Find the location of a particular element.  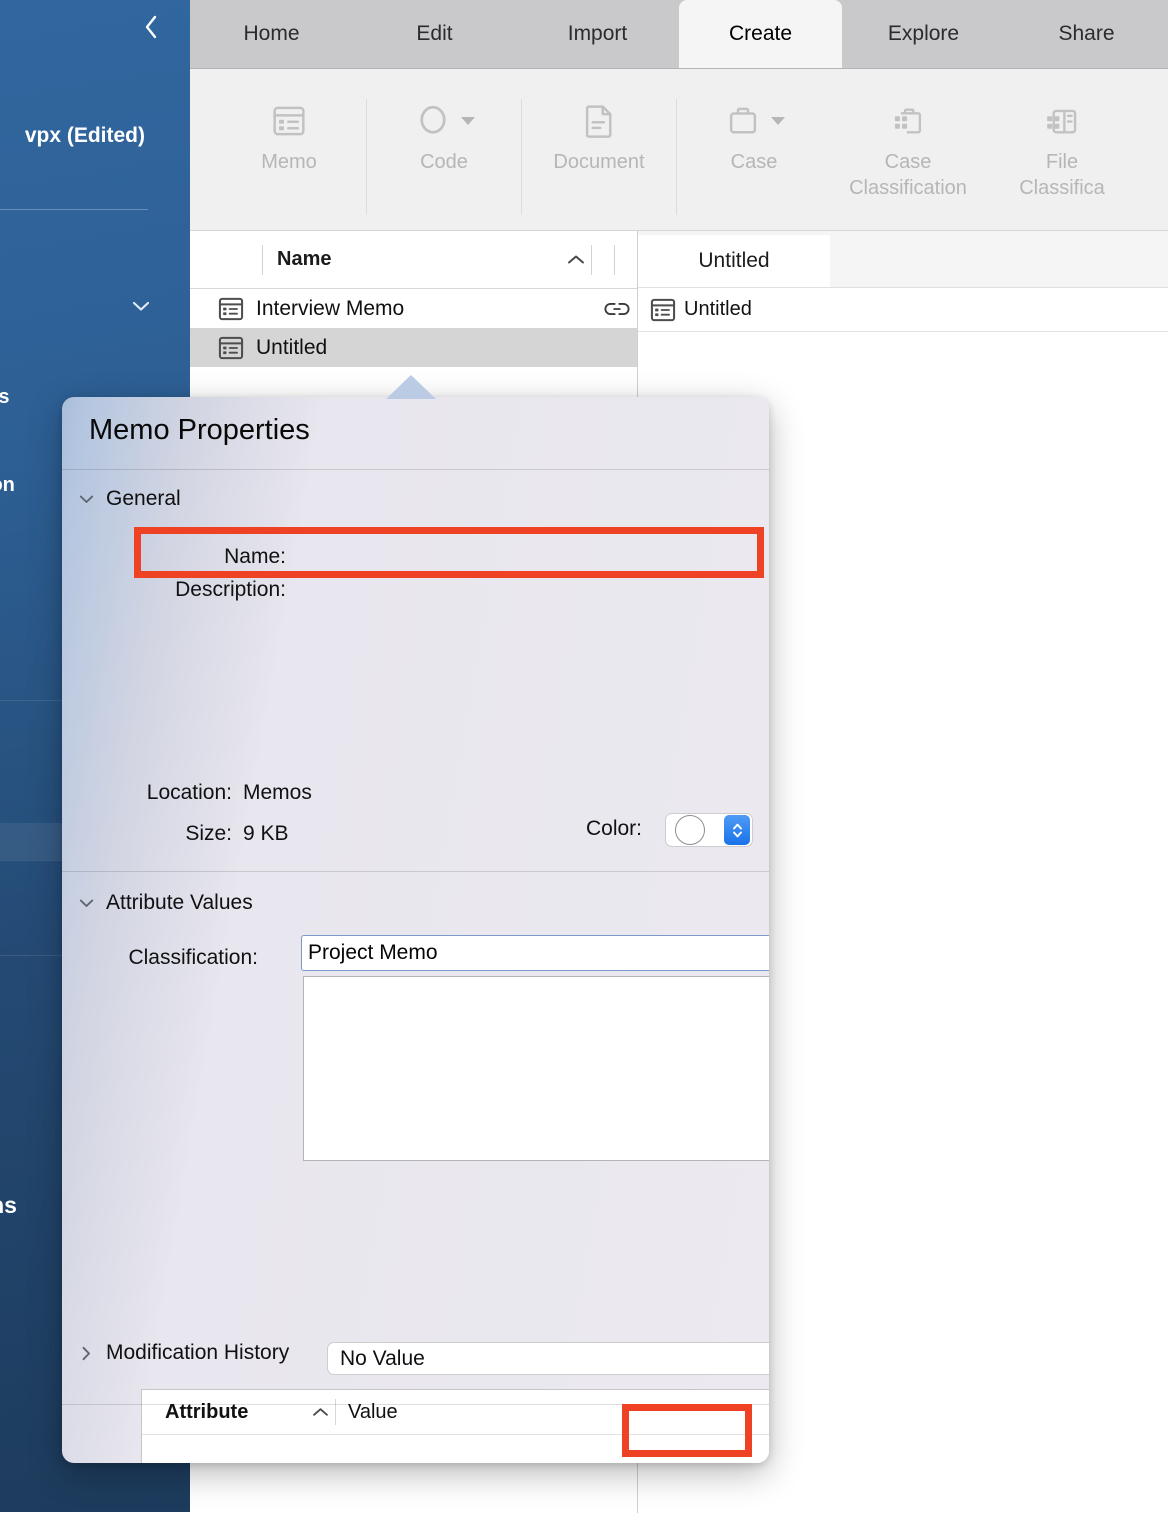

ribbon-button-label: Document is located at coordinates (599, 162).